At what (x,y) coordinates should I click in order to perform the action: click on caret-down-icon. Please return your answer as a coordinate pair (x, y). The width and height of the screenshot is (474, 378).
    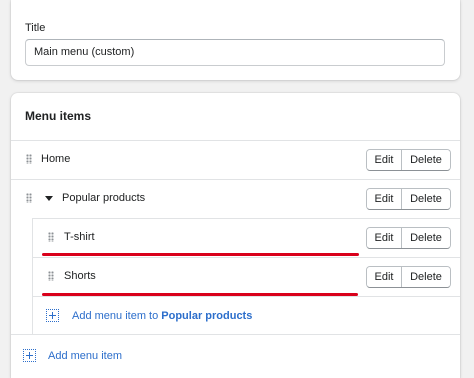
    Looking at the image, I should click on (49, 198).